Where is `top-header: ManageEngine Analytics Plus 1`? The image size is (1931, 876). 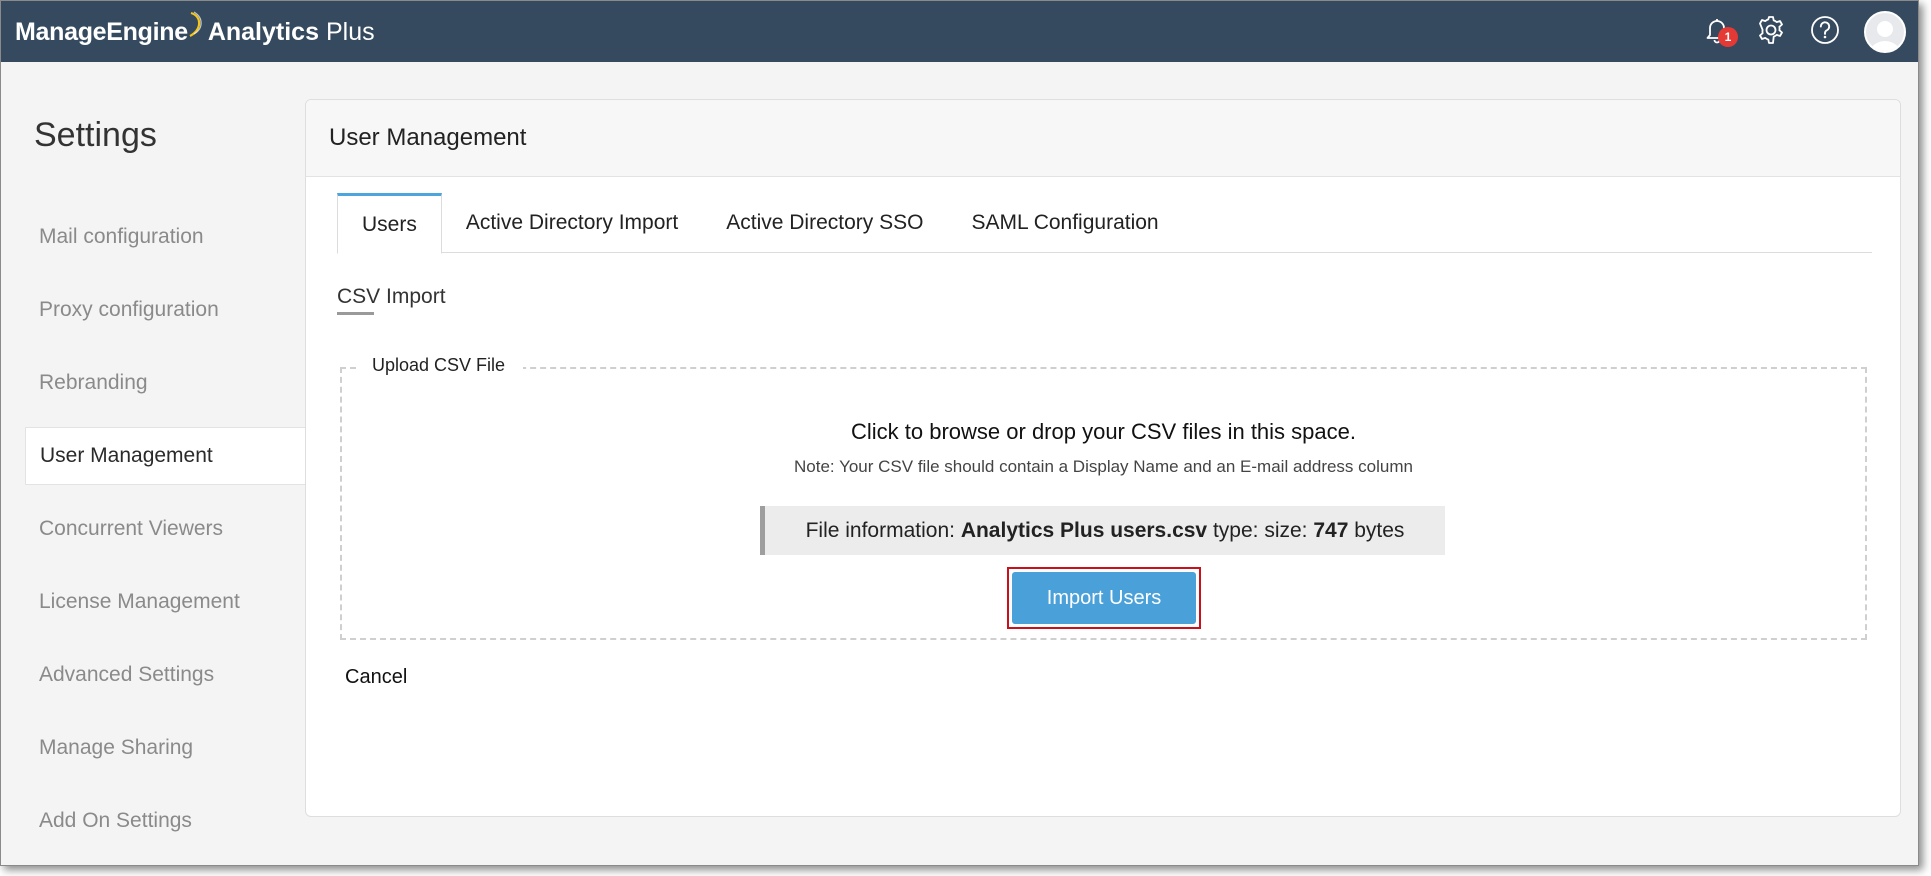
top-header: ManageEngine Analytics Plus 1 is located at coordinates (959, 31).